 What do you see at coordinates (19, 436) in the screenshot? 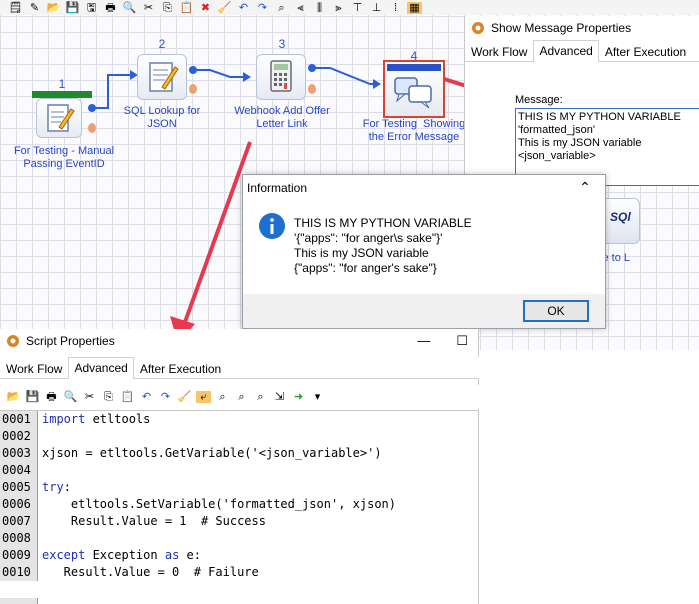
I see `line-number: 0002` at bounding box center [19, 436].